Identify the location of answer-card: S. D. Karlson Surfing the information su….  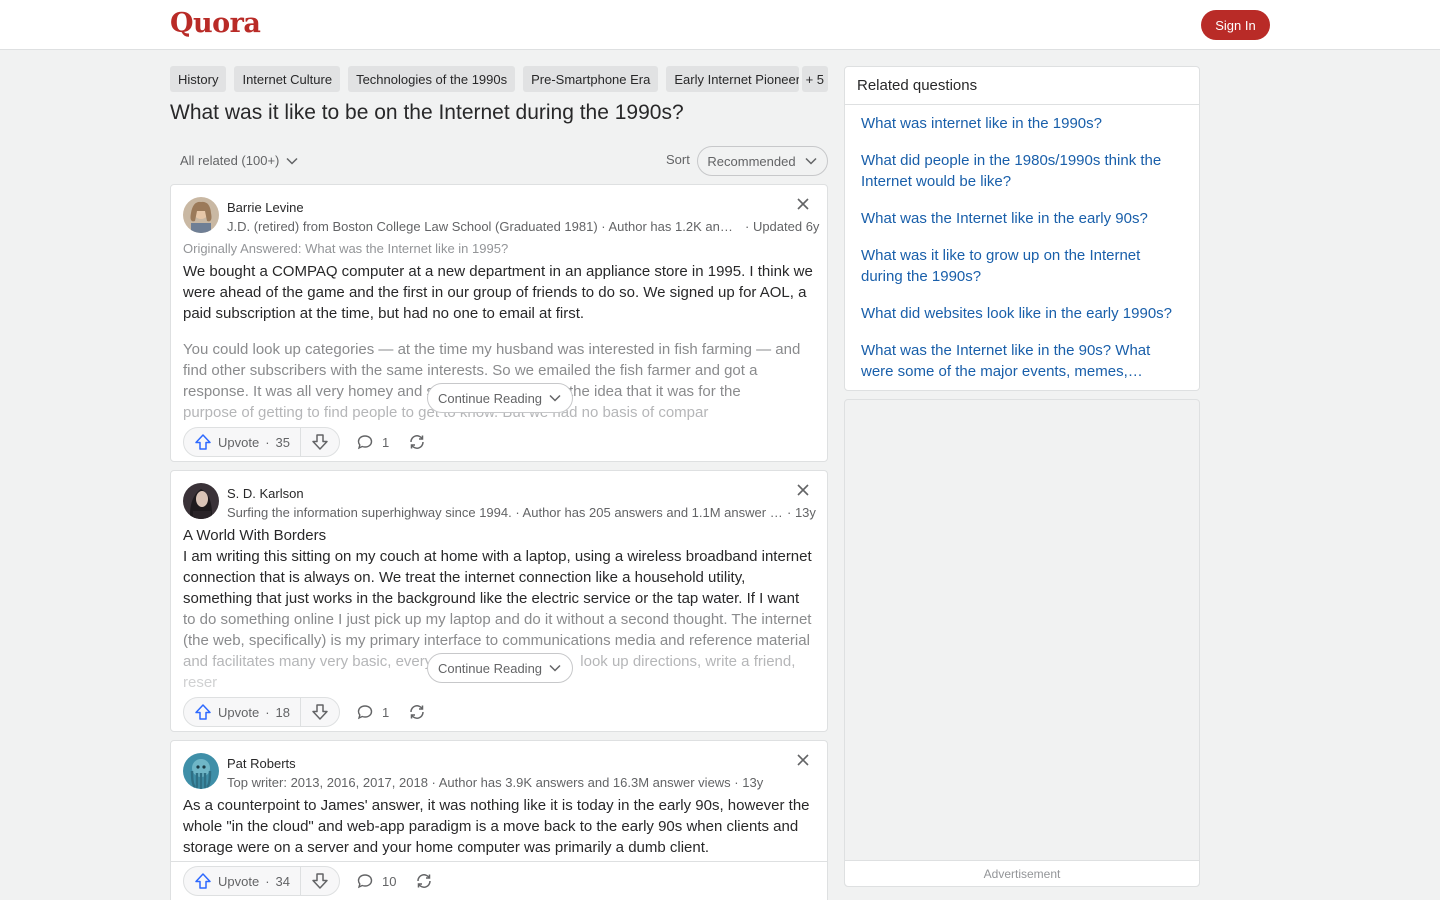
(499, 601).